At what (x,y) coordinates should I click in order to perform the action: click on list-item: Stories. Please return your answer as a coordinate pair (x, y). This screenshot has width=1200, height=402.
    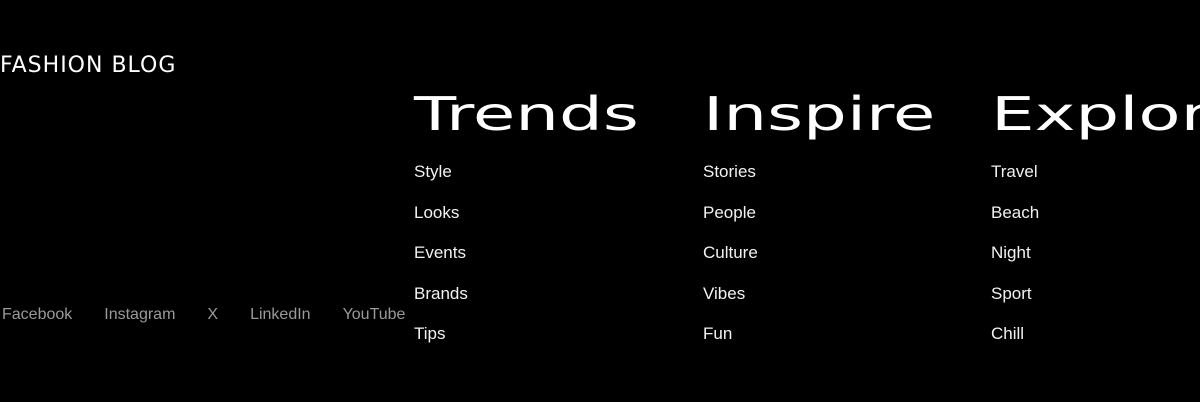
    Looking at the image, I should click on (730, 178).